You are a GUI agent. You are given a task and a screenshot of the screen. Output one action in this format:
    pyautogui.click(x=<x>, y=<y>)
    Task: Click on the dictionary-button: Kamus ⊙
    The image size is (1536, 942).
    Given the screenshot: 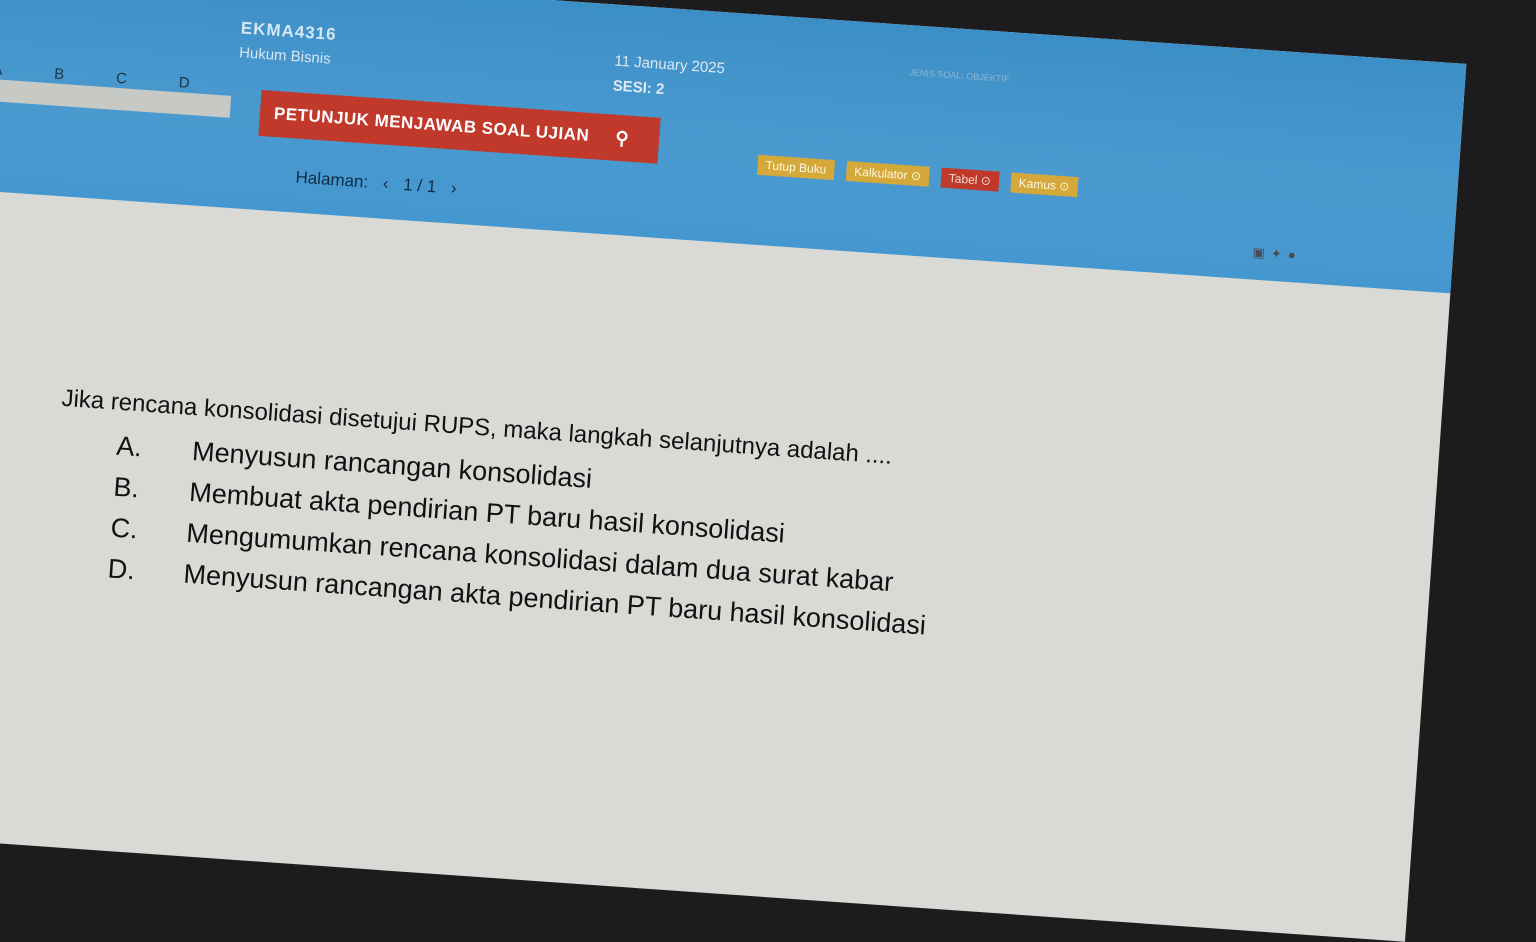 What is the action you would take?
    pyautogui.click(x=1044, y=185)
    